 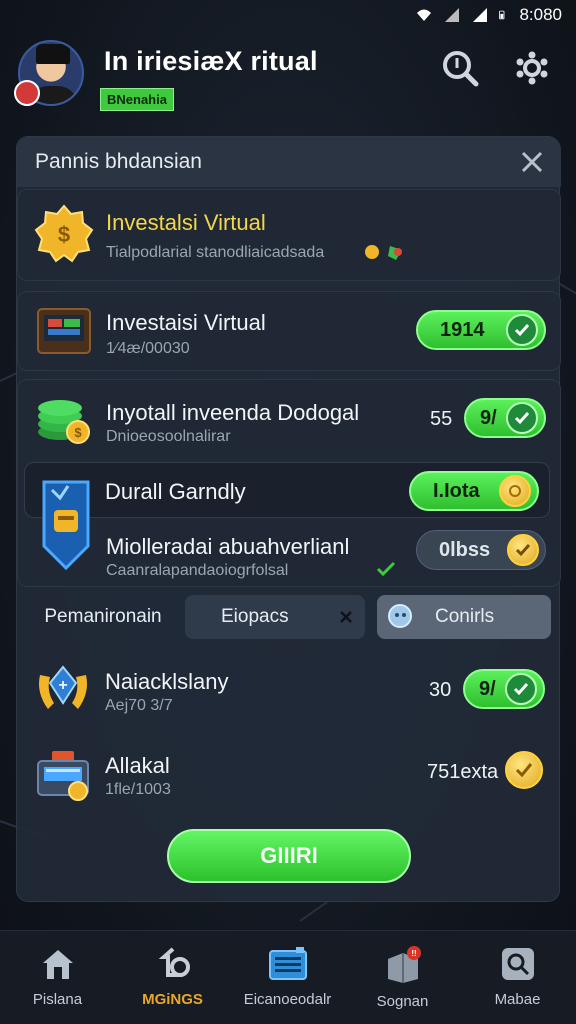 I want to click on gear-icon, so click(x=532, y=68).